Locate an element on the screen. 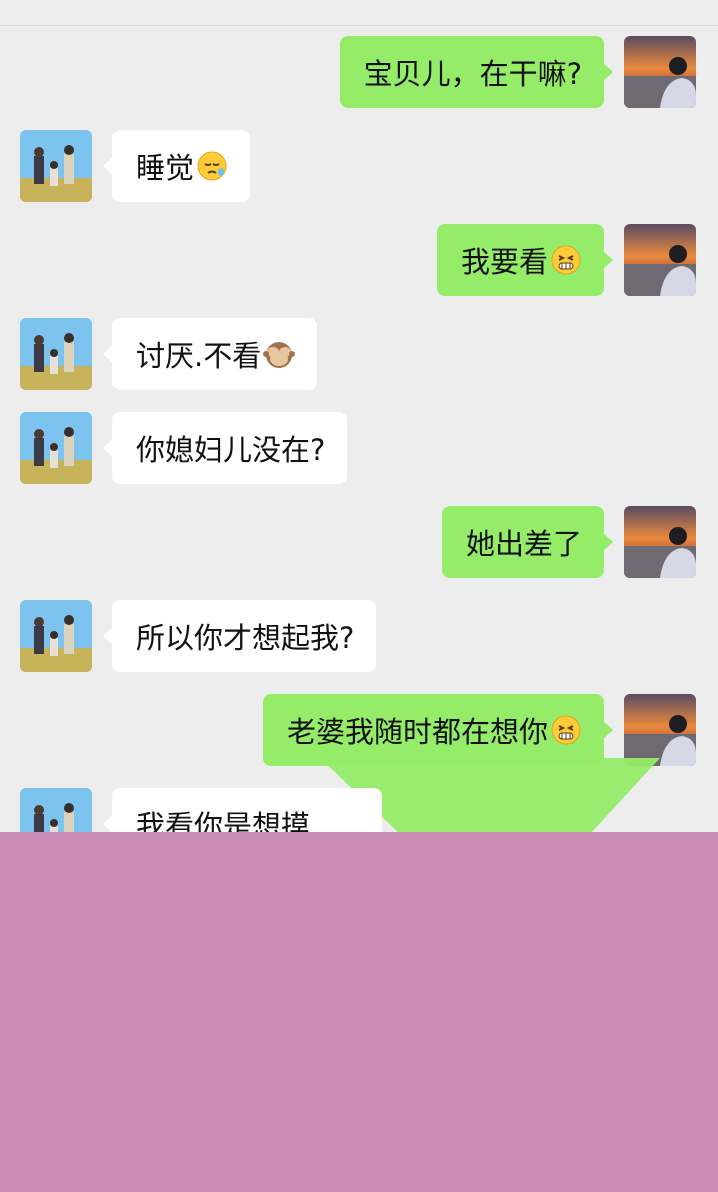 The width and height of the screenshot is (718, 1192). message-bubble-self: 宝贝儿，在干嘛? is located at coordinates (476, 72).